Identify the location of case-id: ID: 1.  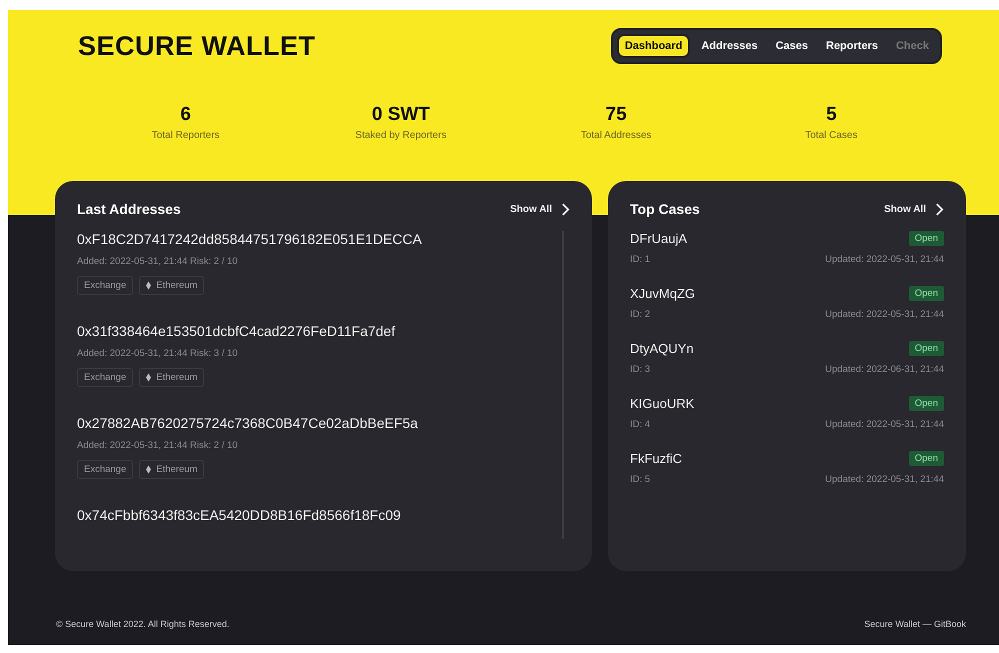
(641, 259).